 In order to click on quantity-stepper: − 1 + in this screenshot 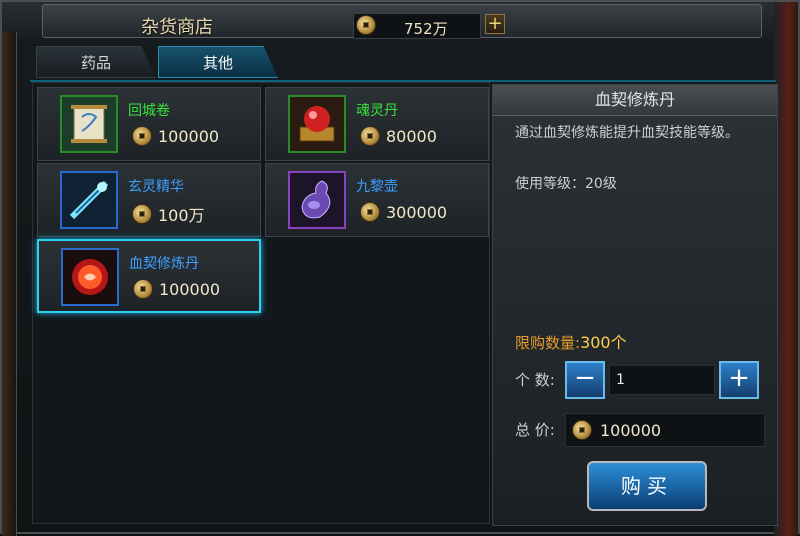, I will do `click(665, 381)`.